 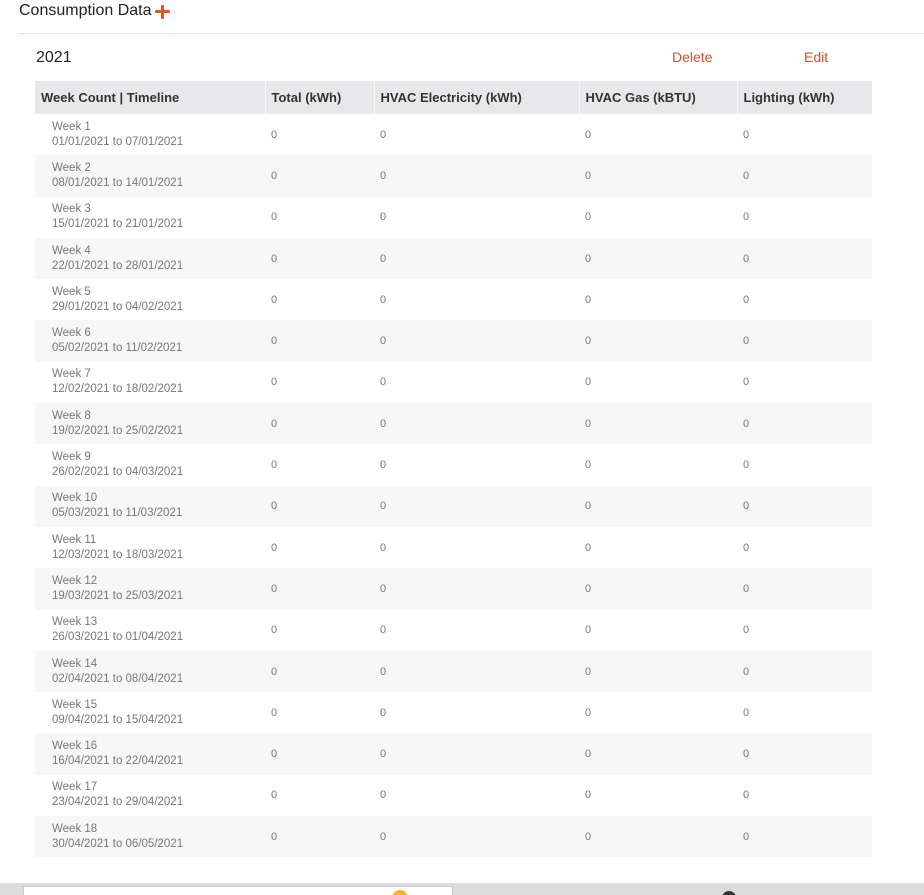 What do you see at coordinates (453, 217) in the screenshot?
I see `table-row: Week 3 15/01/2021 to 21/01/2021 0 0 0 0` at bounding box center [453, 217].